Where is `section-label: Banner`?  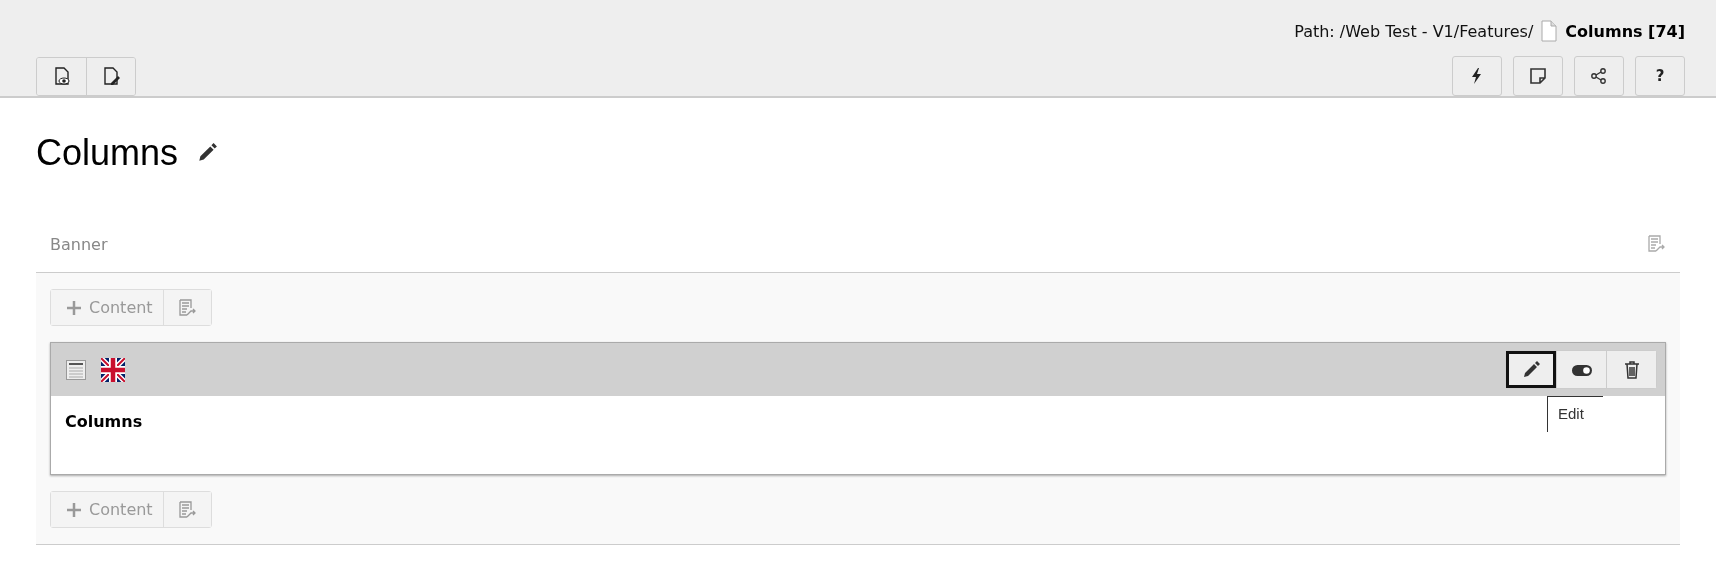
section-label: Banner is located at coordinates (79, 244).